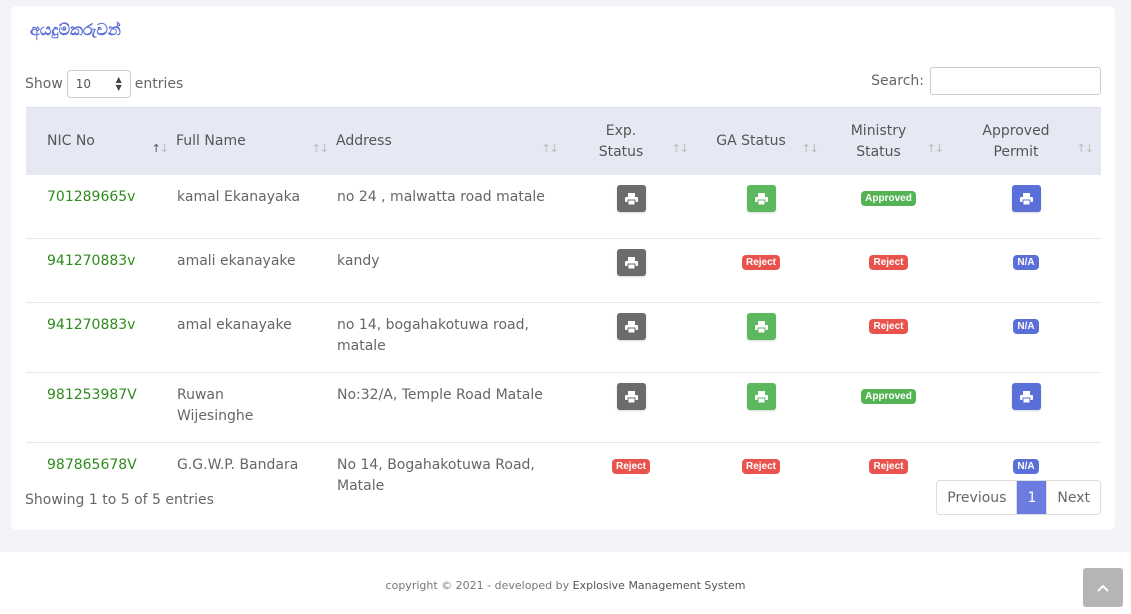 This screenshot has width=1131, height=614. I want to click on search-input, so click(1015, 81).